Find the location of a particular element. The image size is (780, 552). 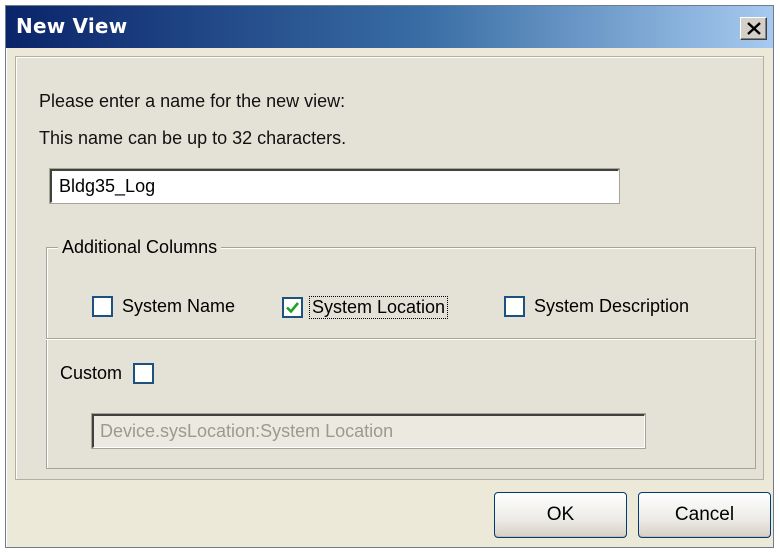

system-location-checkbox is located at coordinates (292, 307).